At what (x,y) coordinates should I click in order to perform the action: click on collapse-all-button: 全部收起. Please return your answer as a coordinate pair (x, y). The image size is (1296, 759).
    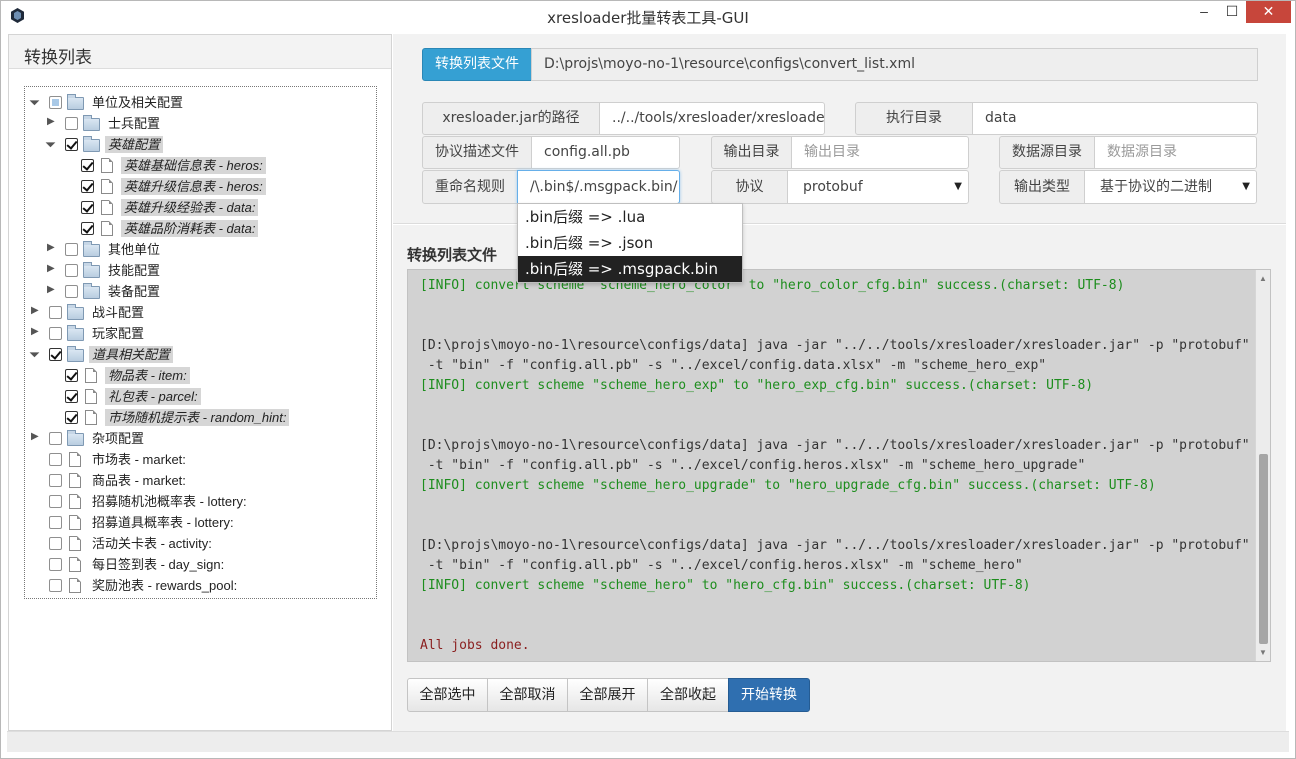
    Looking at the image, I should click on (688, 695).